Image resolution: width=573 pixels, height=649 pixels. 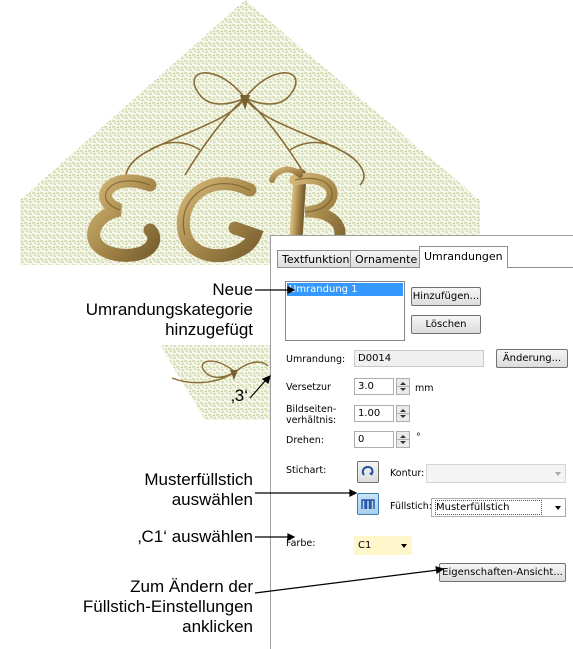 I want to click on callout-pattern-fill: Musterfüllstich auswählen, so click(x=198, y=489).